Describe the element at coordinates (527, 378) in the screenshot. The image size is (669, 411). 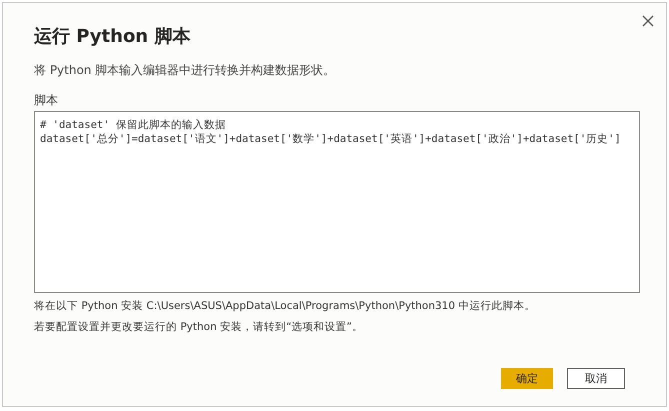
I see `ok-button: 确定` at that location.